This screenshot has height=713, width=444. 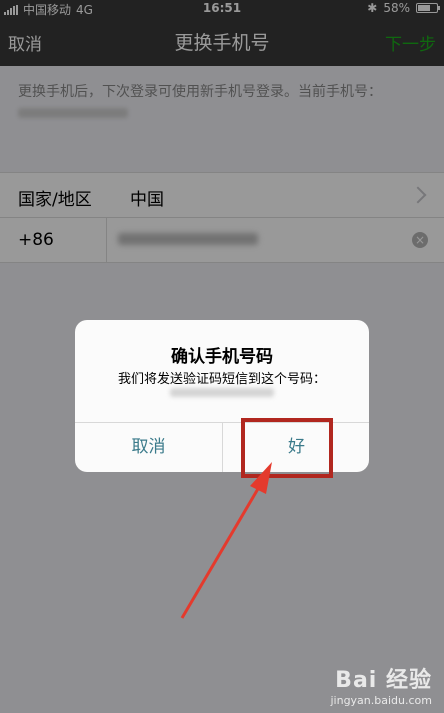 I want to click on watermark-url: jingyan.baidu.com, so click(x=381, y=700).